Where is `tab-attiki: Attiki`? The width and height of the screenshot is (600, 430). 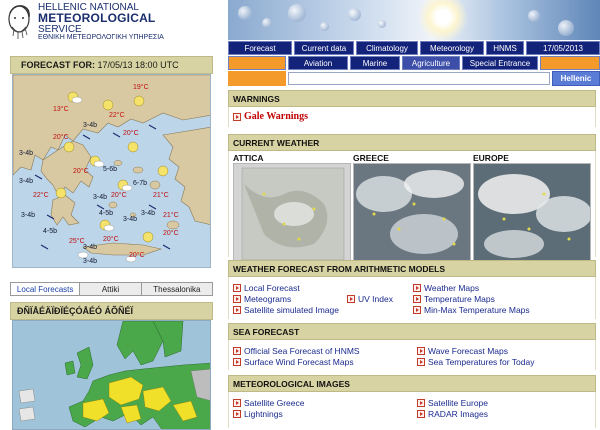 tab-attiki: Attiki is located at coordinates (111, 289).